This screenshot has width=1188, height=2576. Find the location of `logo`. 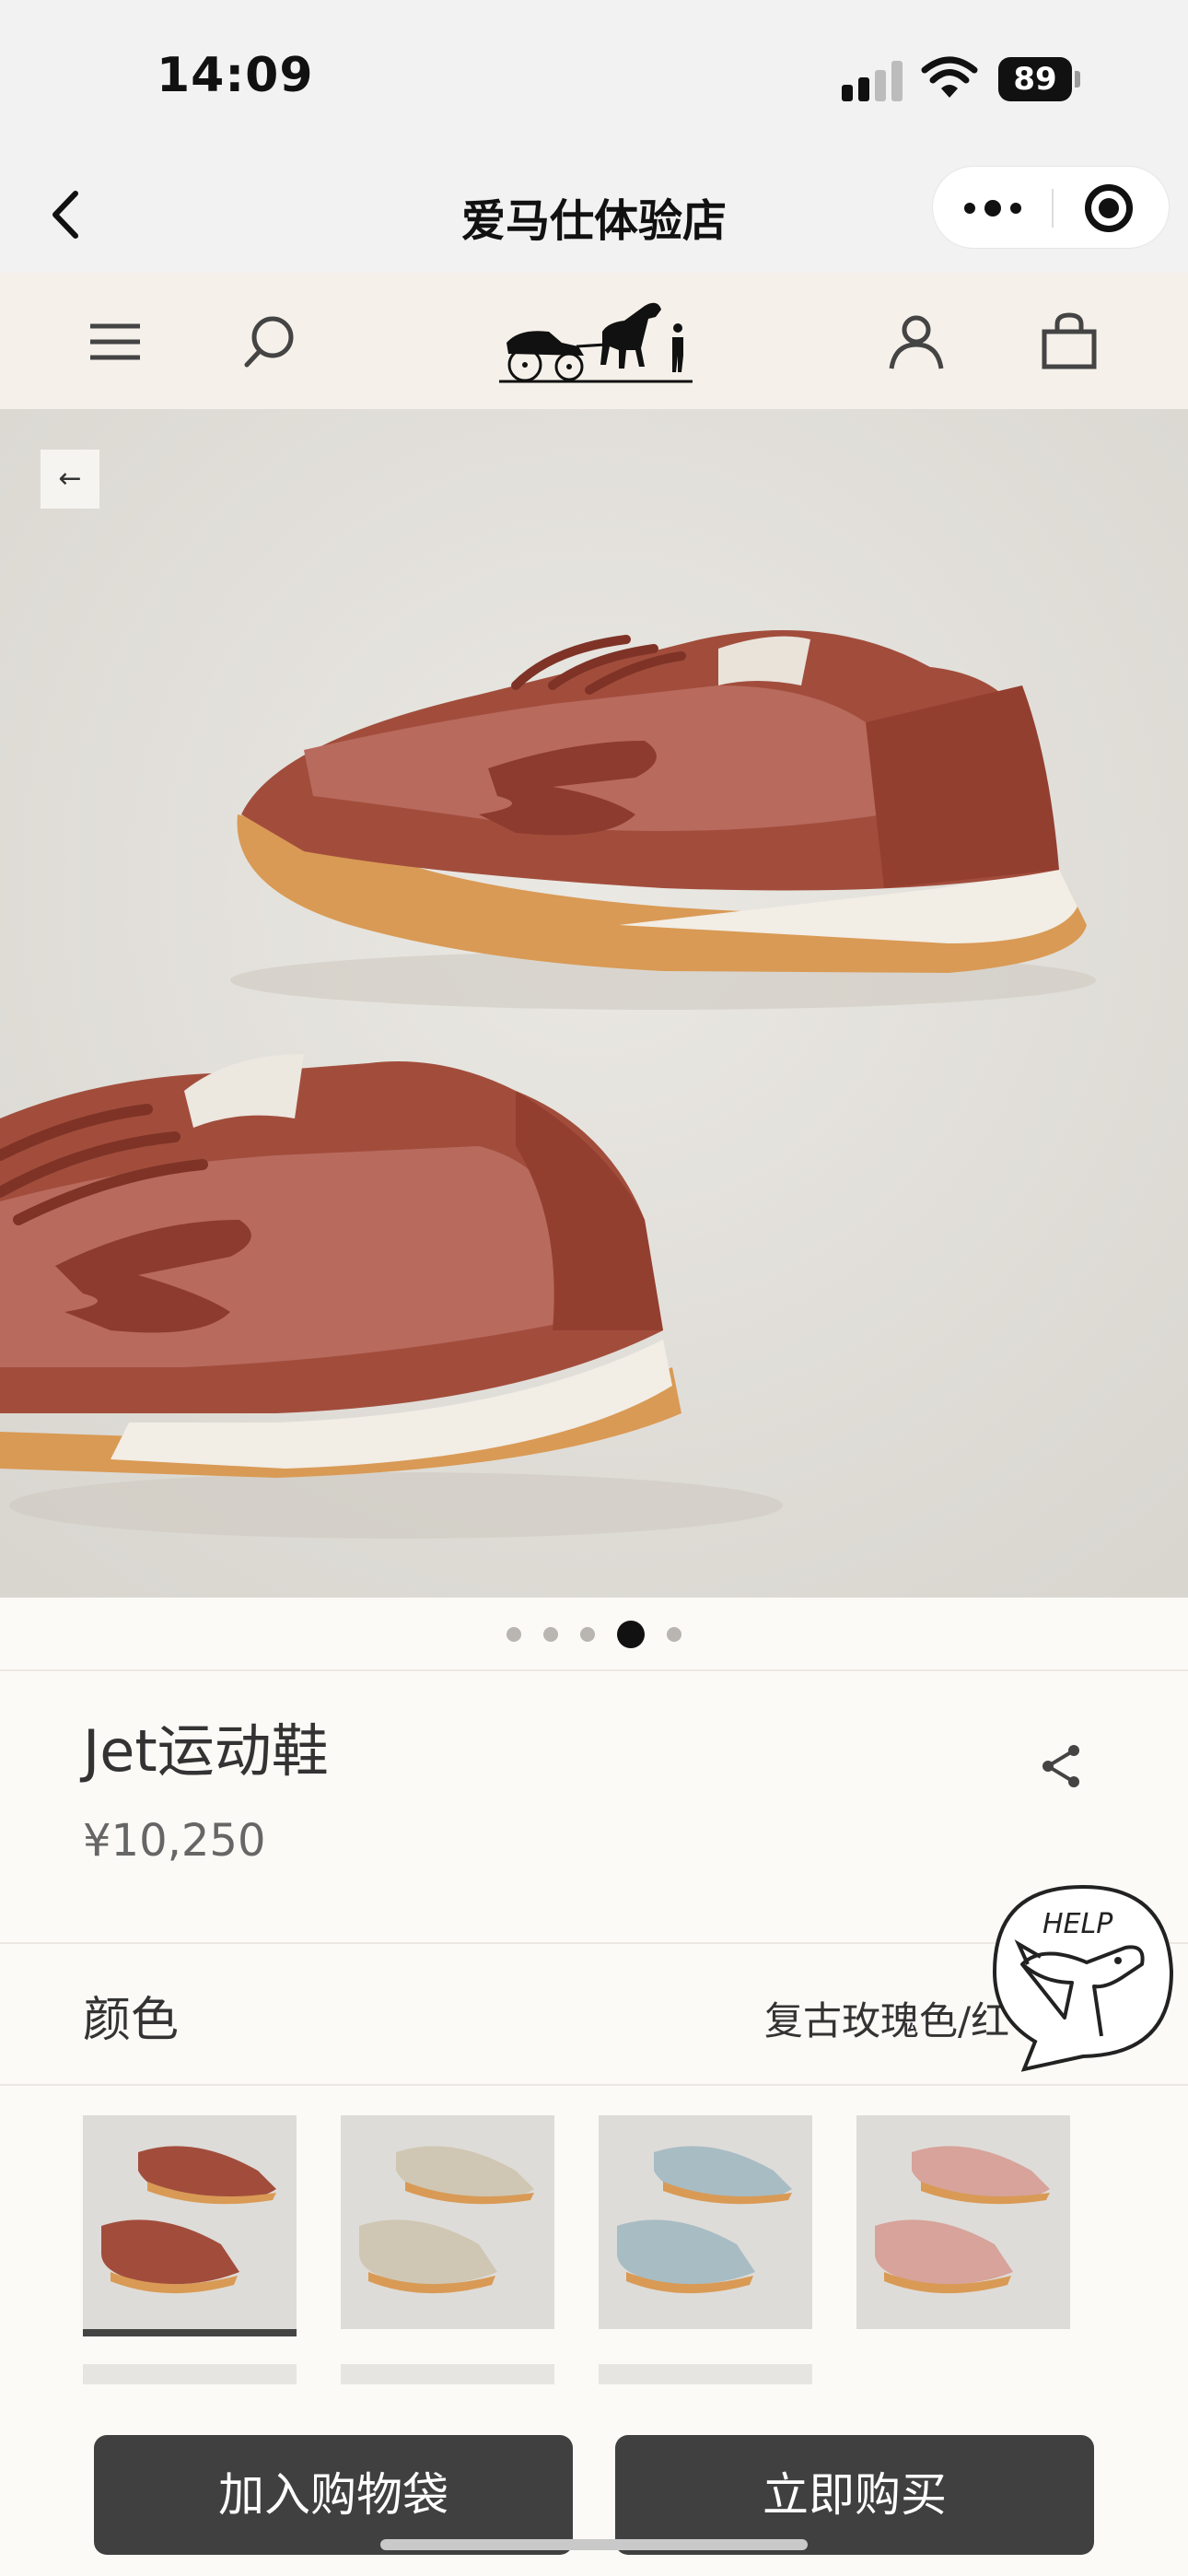

logo is located at coordinates (595, 341).